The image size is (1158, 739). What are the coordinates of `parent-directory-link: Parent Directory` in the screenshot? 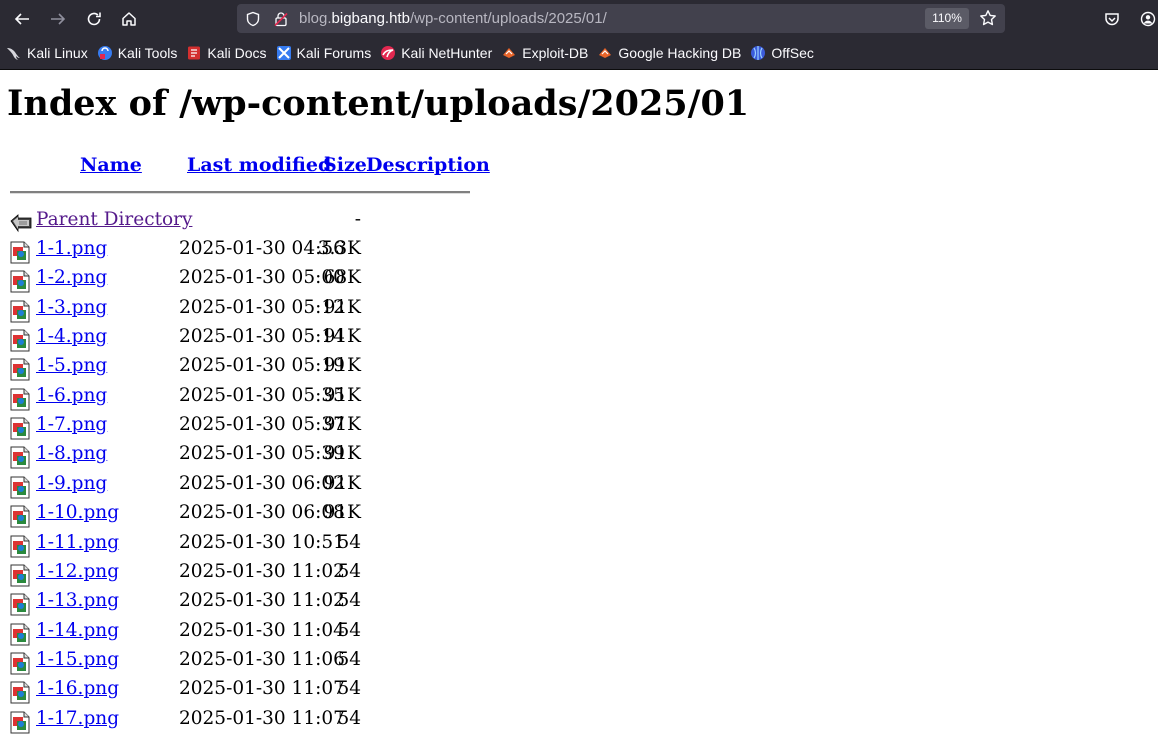 It's located at (114, 219).